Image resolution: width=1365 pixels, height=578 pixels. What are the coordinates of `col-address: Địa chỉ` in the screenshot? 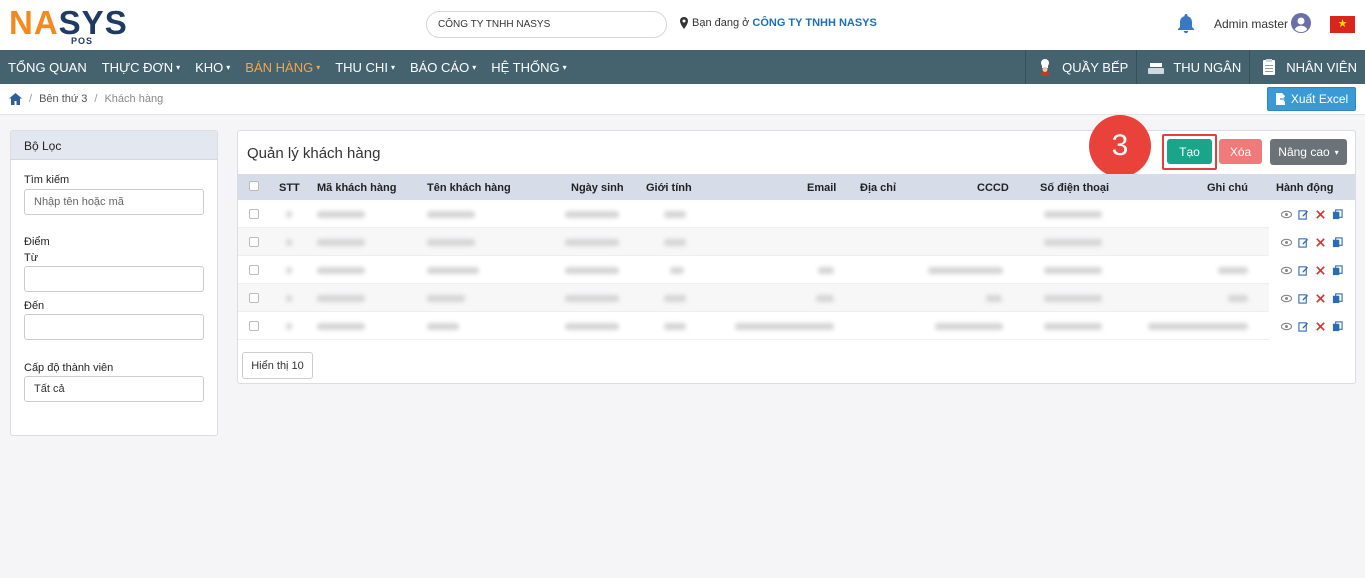 It's located at (878, 188).